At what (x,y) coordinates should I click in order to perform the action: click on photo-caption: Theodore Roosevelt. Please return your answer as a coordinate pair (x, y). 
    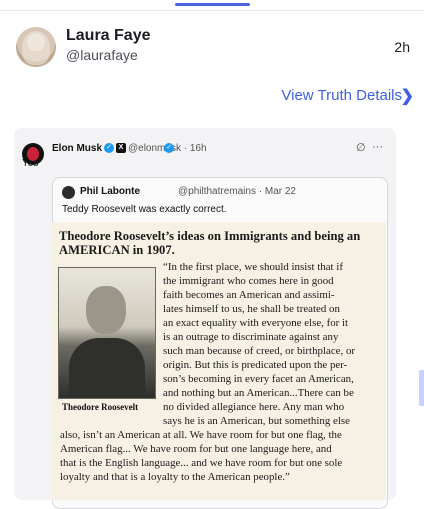
    Looking at the image, I should click on (100, 407).